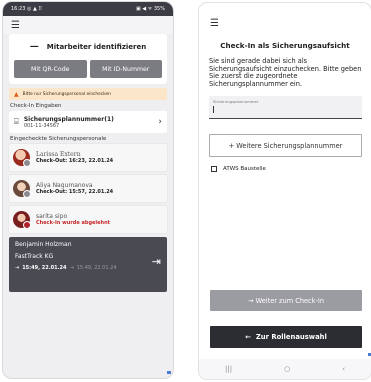 The image size is (371, 382). What do you see at coordinates (213, 110) in the screenshot?
I see `text-caret` at bounding box center [213, 110].